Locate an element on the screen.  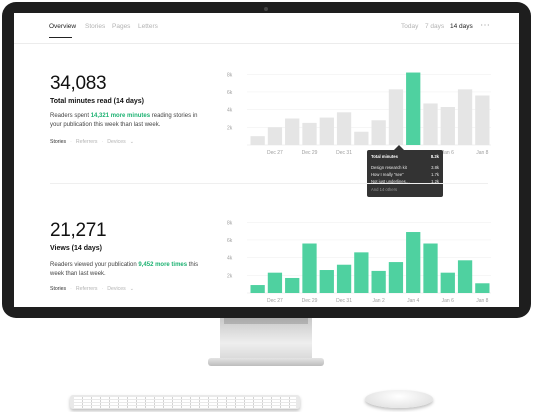
tooltip-title: Total minutes is located at coordinates (384, 156).